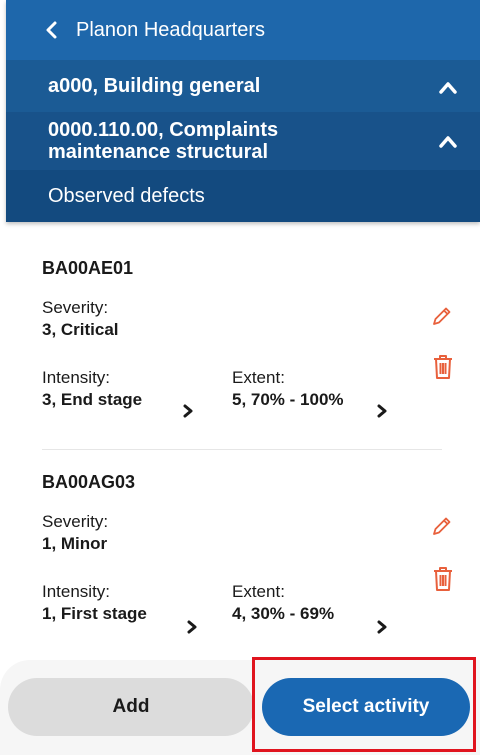 The height and width of the screenshot is (755, 480). I want to click on defect-code: BA00AG03, so click(89, 482).